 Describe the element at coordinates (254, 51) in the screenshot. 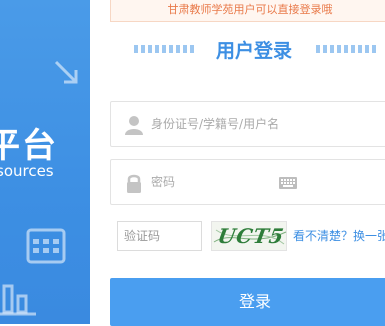

I see `page-title: 用户登录` at that location.